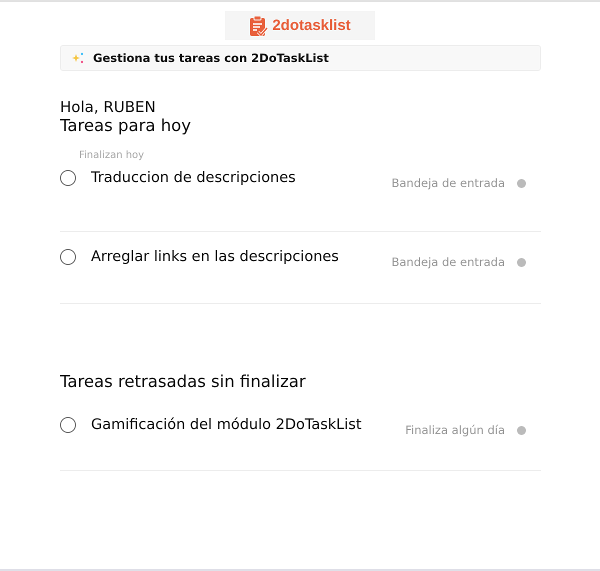 The width and height of the screenshot is (600, 571). Describe the element at coordinates (211, 58) in the screenshot. I see `banner-text: Gestiona tus tareas con 2DoTaskList` at that location.